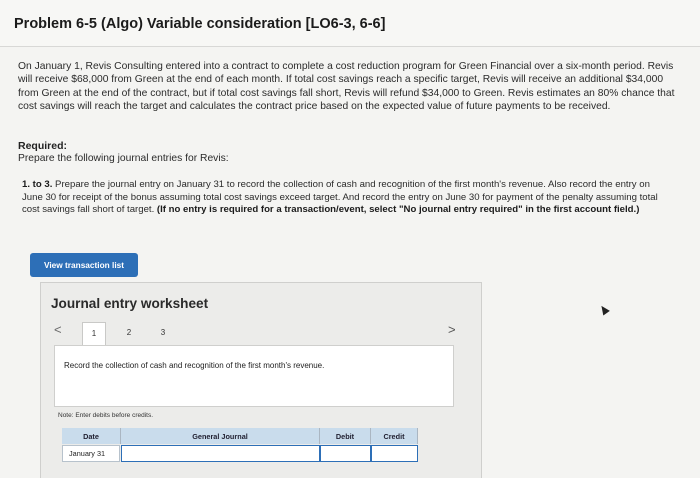 The width and height of the screenshot is (700, 478). Describe the element at coordinates (84, 265) in the screenshot. I see `view-transaction-list-button: View transaction list` at that location.